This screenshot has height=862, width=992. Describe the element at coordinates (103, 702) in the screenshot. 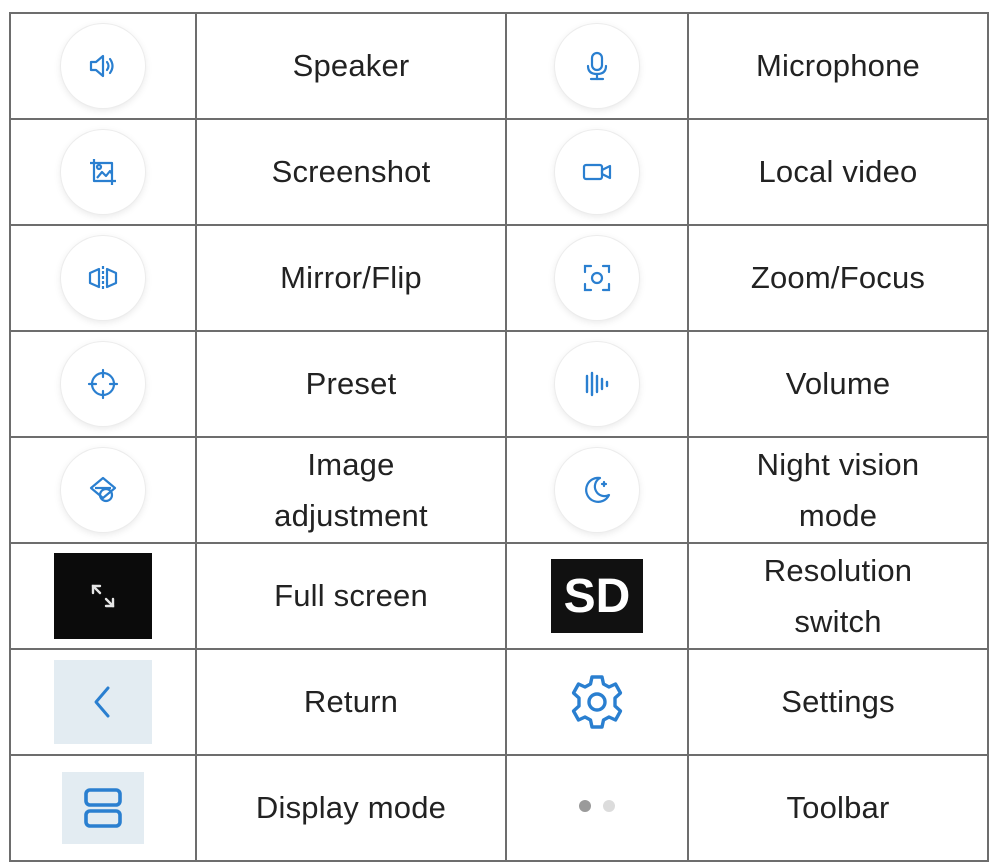

I see `back-chevron-icon` at that location.